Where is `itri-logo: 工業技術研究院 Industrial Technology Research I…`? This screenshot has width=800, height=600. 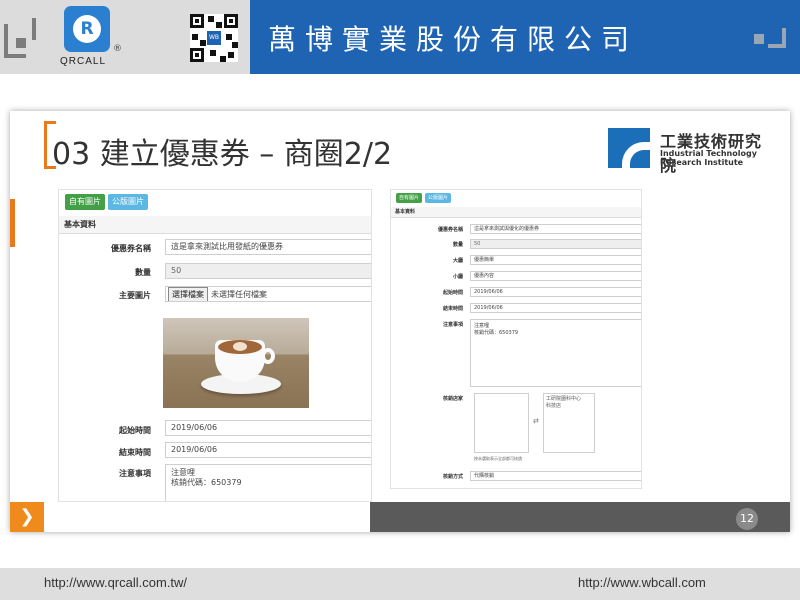 itri-logo: 工業技術研究院 Industrial Technology Research I… is located at coordinates (693, 151).